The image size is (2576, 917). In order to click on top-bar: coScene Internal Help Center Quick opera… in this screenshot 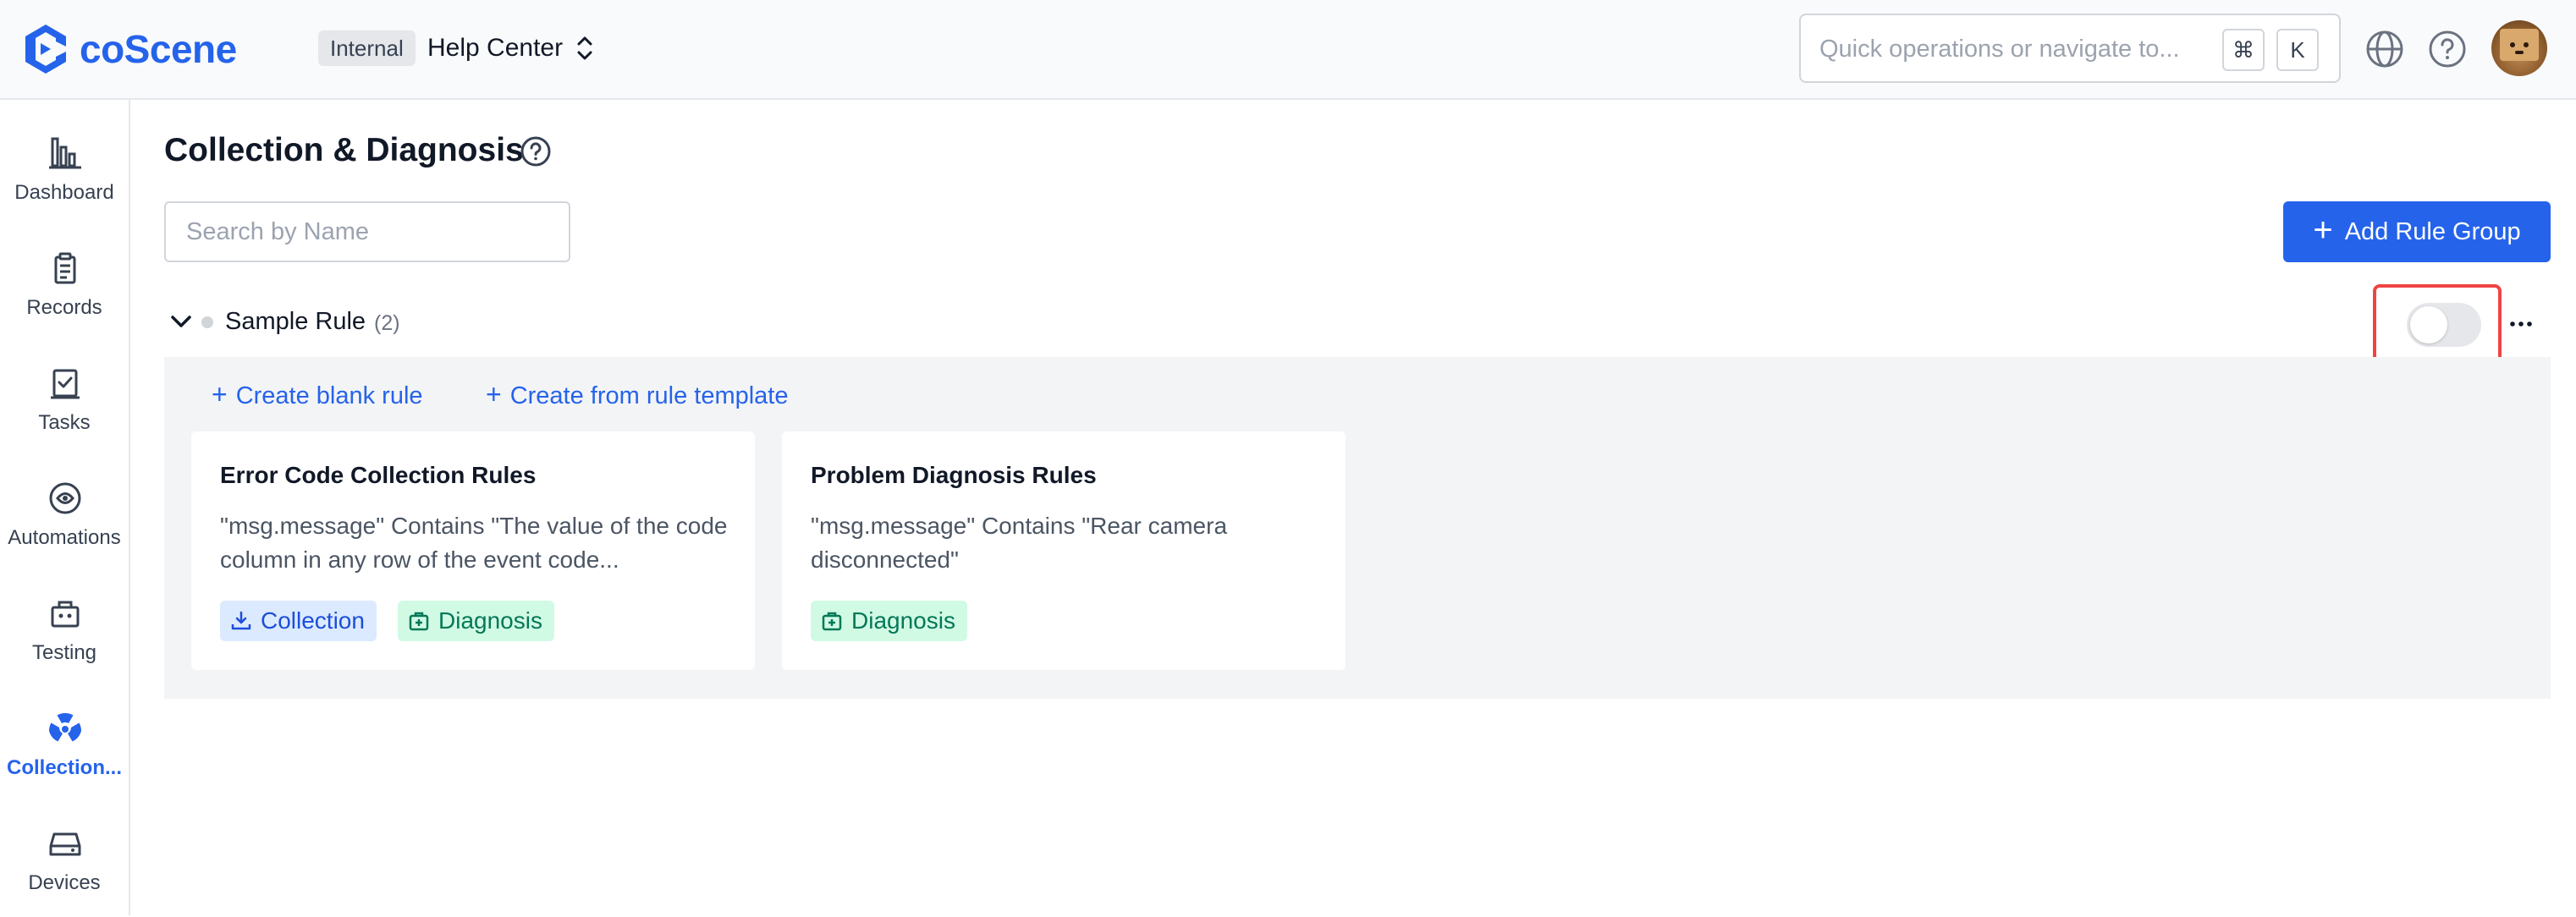, I will do `click(1288, 50)`.